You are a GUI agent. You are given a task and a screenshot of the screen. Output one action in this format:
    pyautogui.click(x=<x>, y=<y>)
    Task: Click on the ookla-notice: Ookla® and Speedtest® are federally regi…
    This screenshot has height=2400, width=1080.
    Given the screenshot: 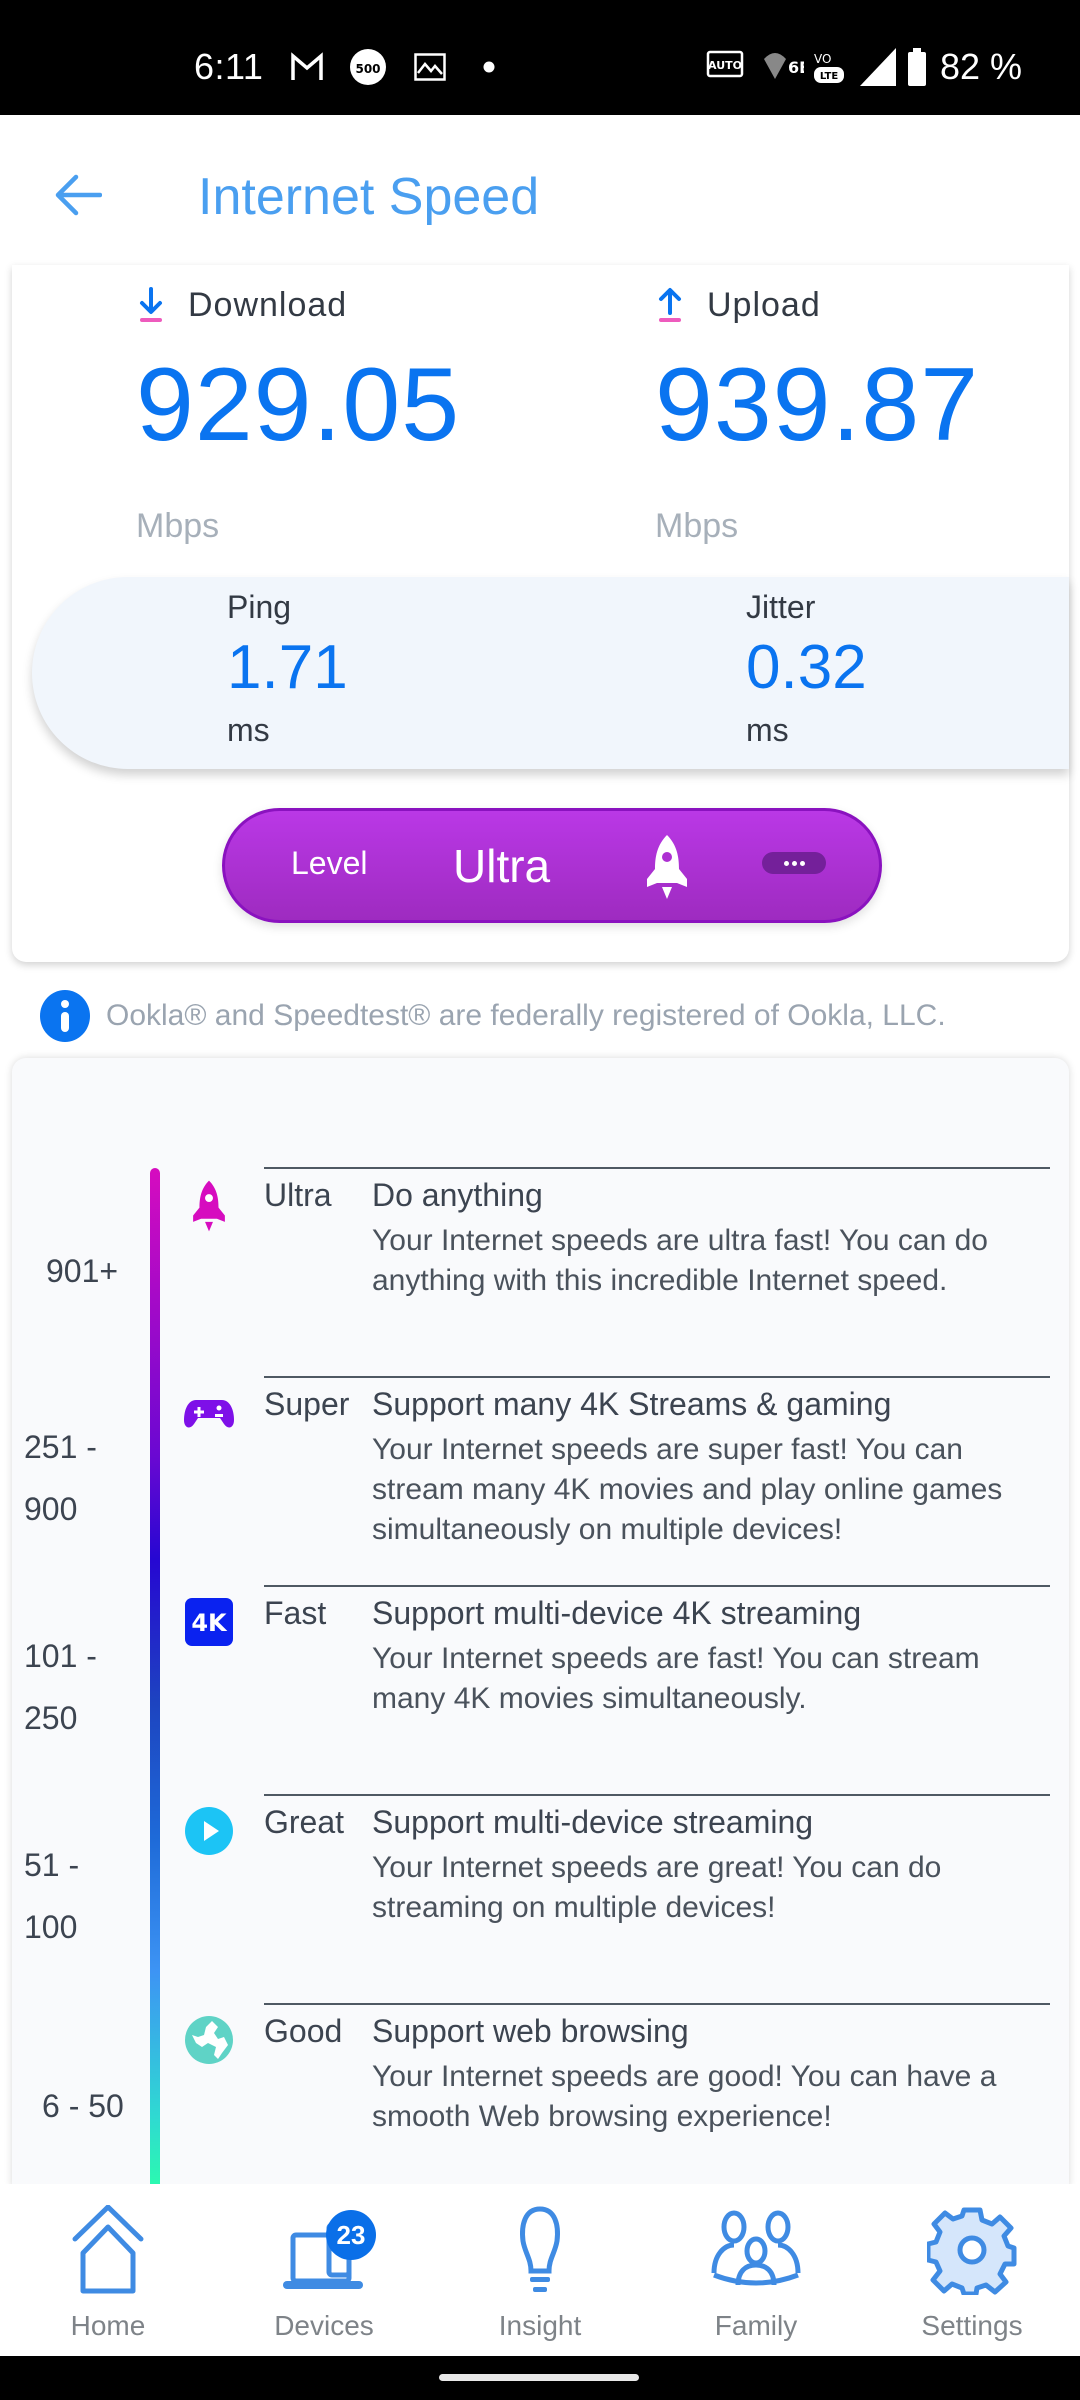 What is the action you would take?
    pyautogui.click(x=493, y=1016)
    